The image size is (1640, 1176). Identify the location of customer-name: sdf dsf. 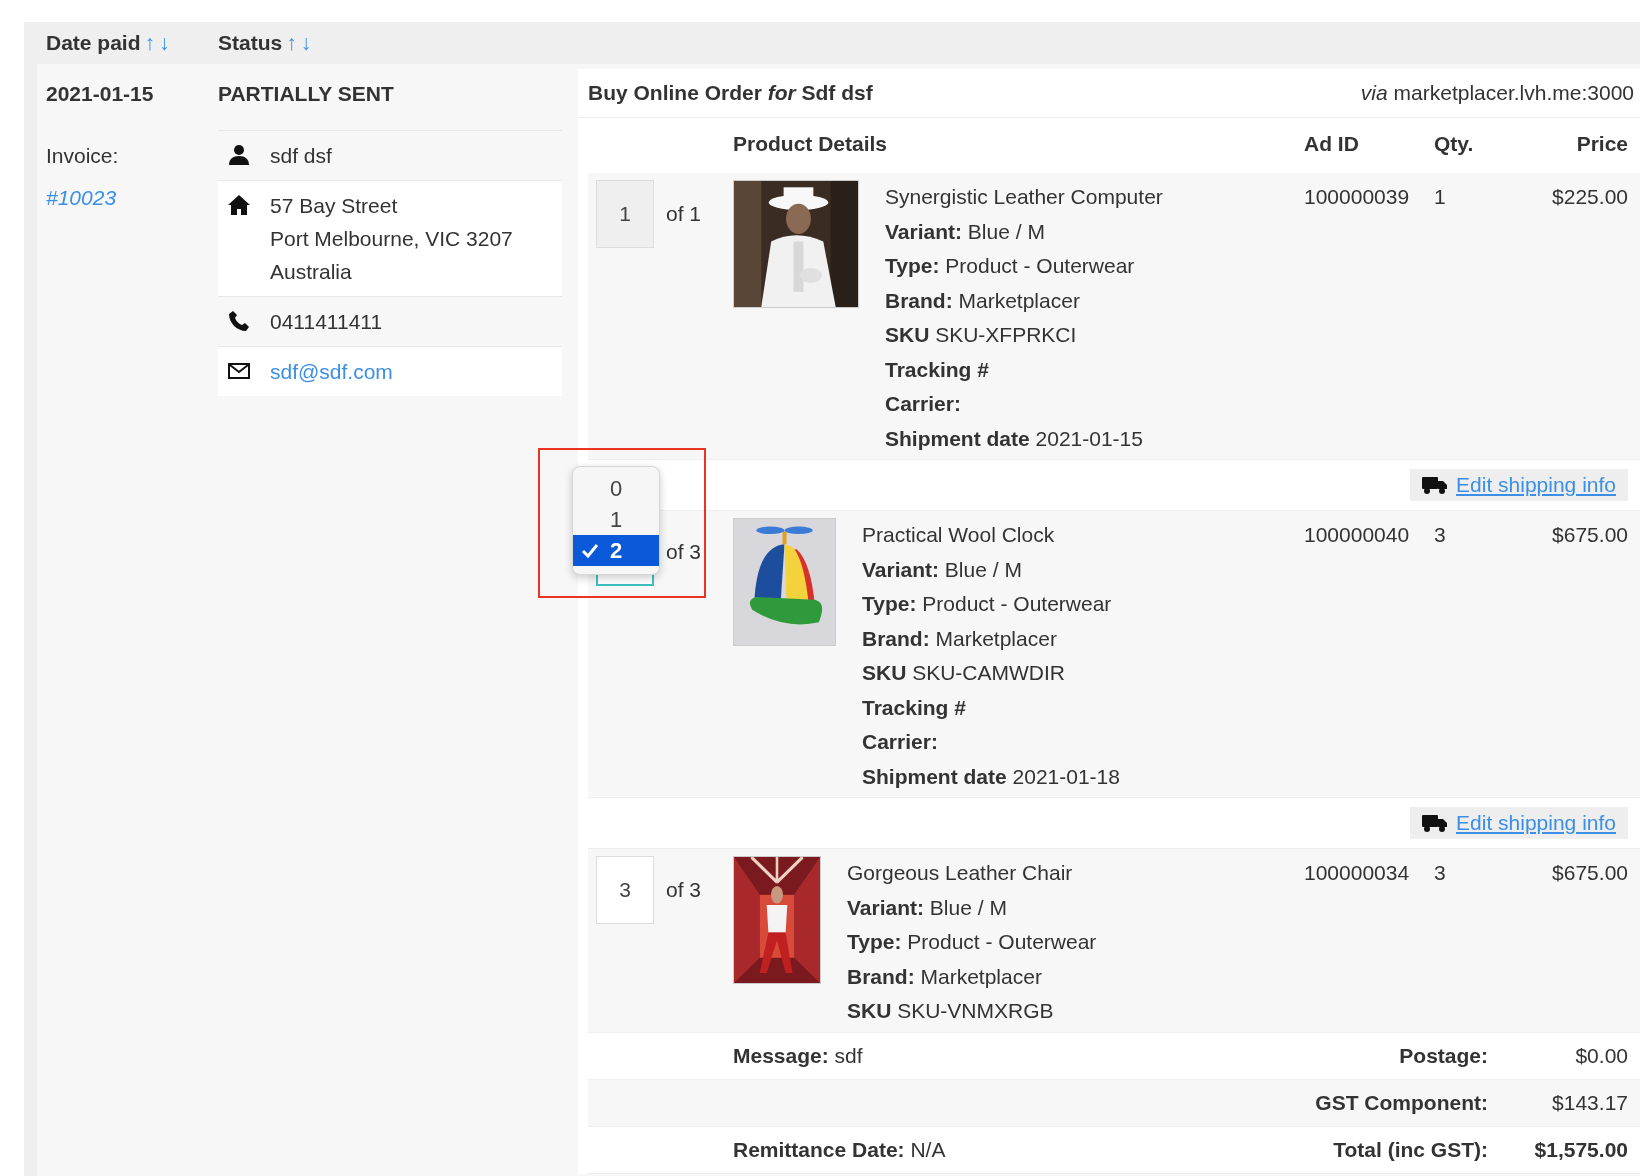
(301, 156).